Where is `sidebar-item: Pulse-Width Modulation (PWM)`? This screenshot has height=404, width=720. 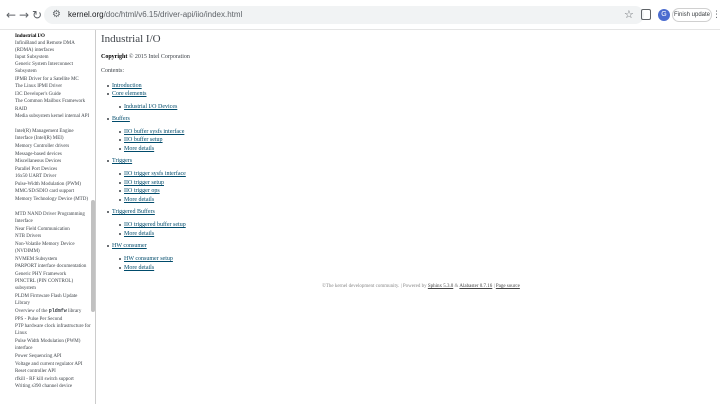 sidebar-item: Pulse-Width Modulation (PWM) is located at coordinates (53, 184).